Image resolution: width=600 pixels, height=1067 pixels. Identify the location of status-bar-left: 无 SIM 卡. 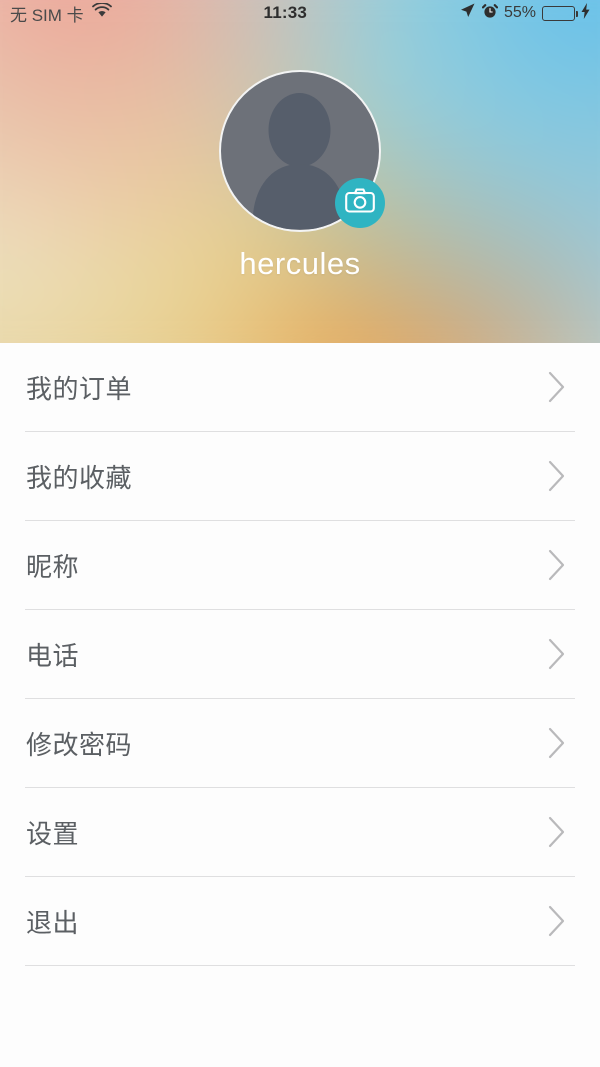
(61, 13).